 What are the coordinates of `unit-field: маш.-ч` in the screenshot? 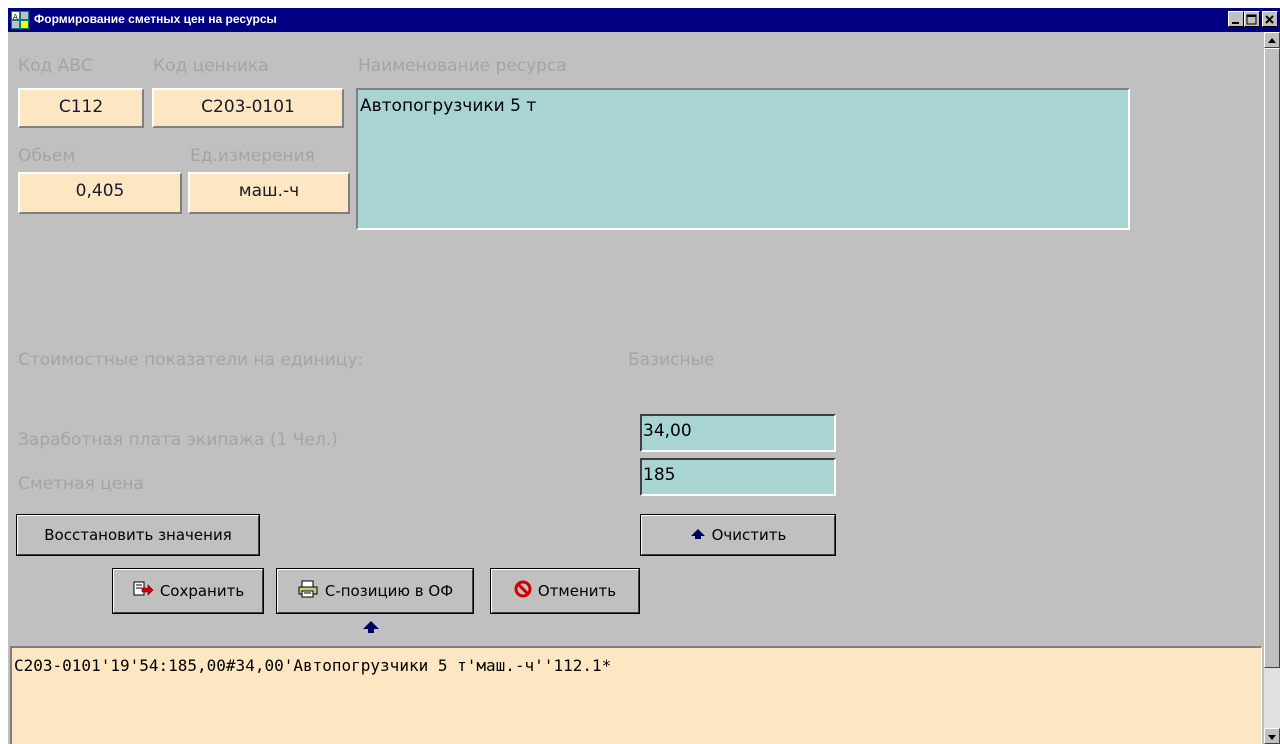 It's located at (269, 193).